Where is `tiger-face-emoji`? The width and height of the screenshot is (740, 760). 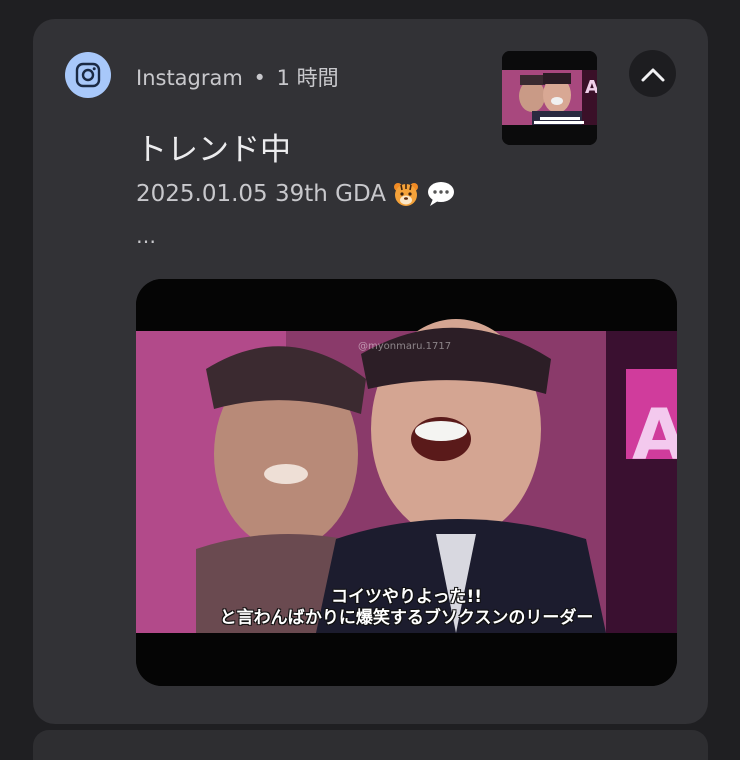
tiger-face-emoji is located at coordinates (406, 194).